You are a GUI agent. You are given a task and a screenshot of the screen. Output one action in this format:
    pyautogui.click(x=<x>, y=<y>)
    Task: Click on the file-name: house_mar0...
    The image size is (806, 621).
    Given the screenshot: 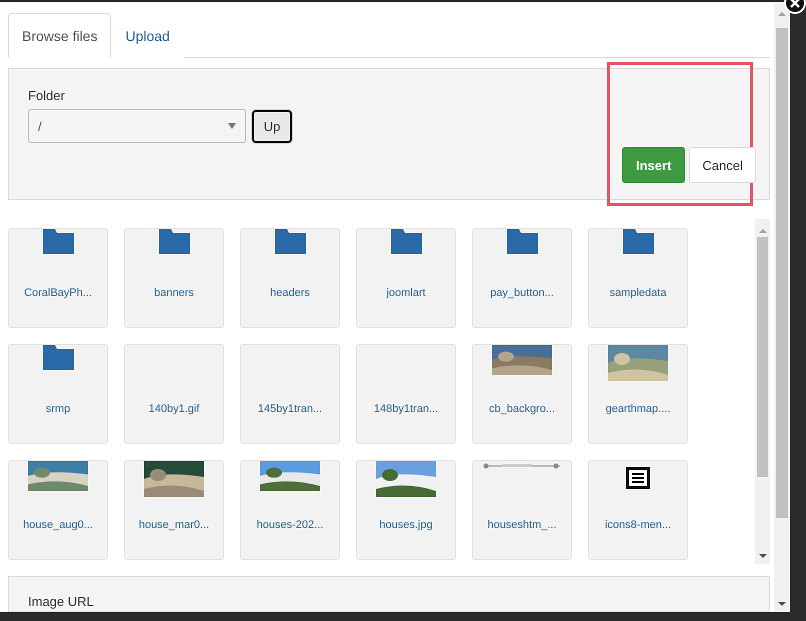 What is the action you would take?
    pyautogui.click(x=174, y=524)
    